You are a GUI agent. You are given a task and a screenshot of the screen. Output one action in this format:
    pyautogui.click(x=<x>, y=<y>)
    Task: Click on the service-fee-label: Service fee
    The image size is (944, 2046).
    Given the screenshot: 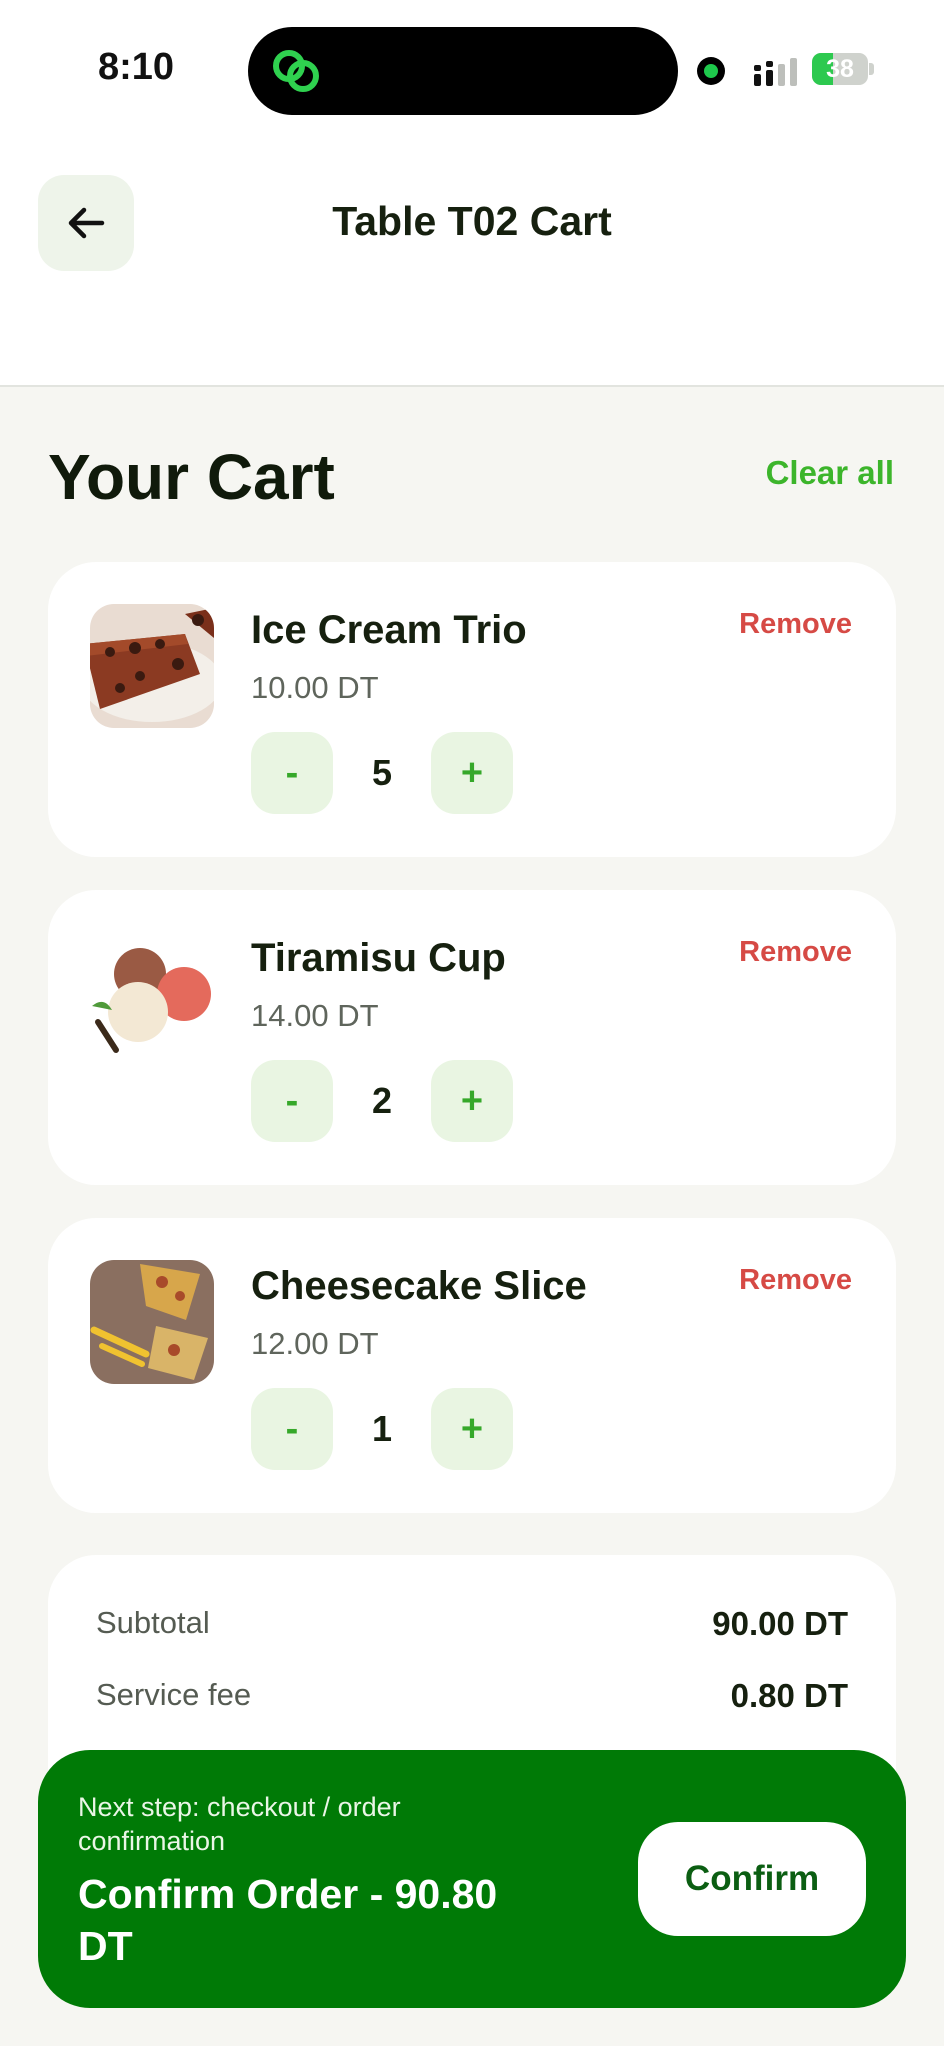 What is the action you would take?
    pyautogui.click(x=174, y=1694)
    